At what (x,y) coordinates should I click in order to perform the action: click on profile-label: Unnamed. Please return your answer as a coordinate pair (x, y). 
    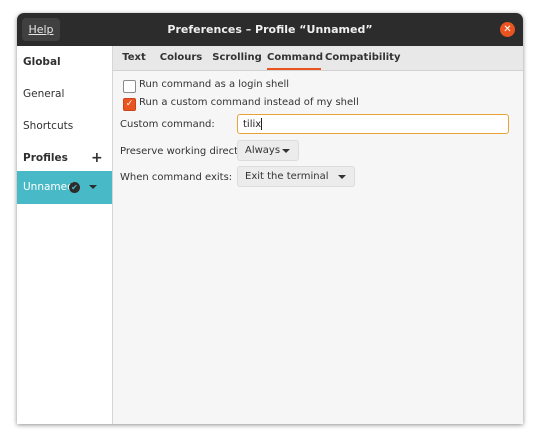
    Looking at the image, I should click on (48, 187).